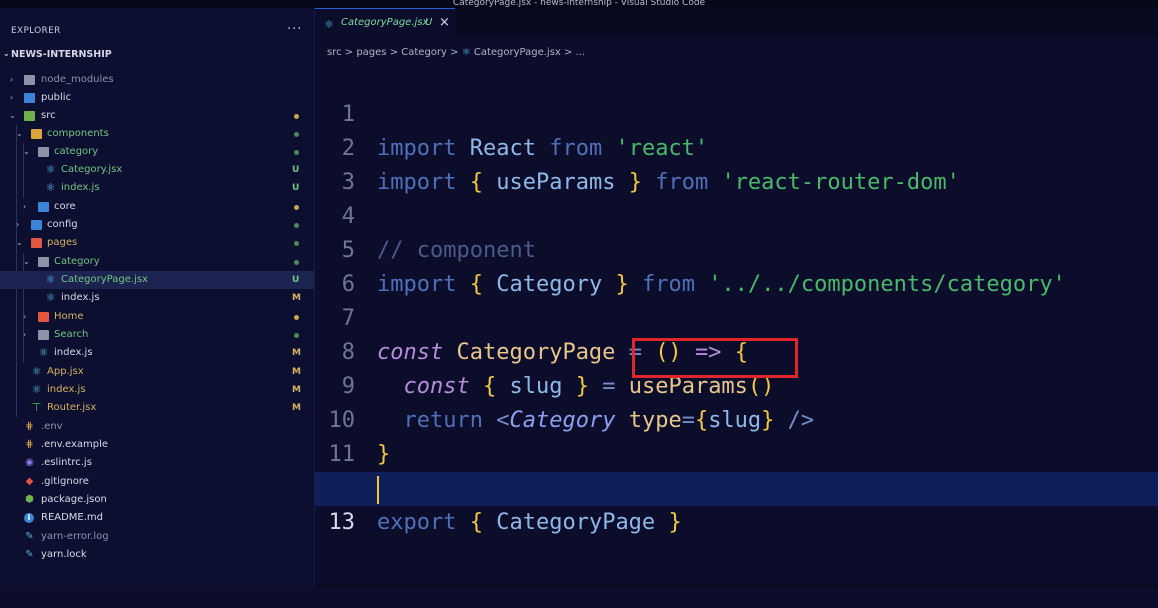 The width and height of the screenshot is (1158, 608). Describe the element at coordinates (157, 335) in the screenshot. I see `tree-item-search: › Search` at that location.